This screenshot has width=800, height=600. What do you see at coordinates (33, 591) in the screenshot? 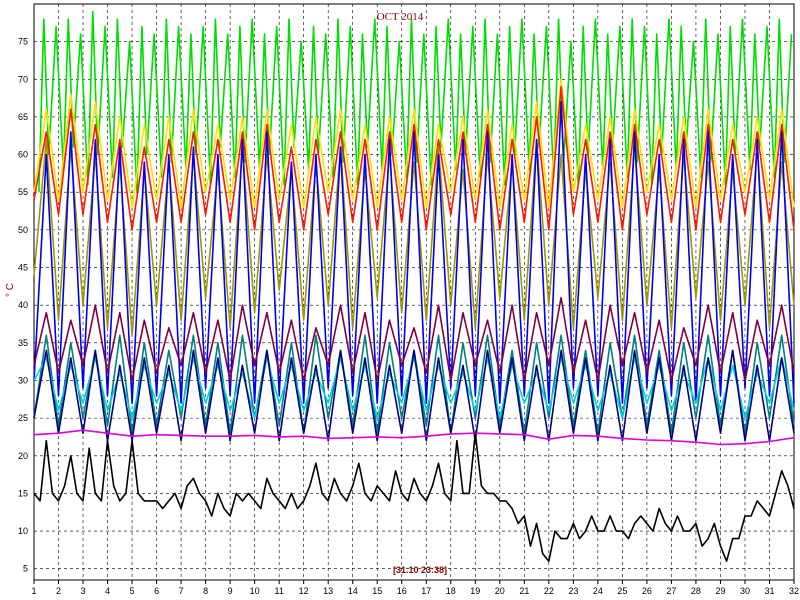
I see `x-tick-label: 1` at bounding box center [33, 591].